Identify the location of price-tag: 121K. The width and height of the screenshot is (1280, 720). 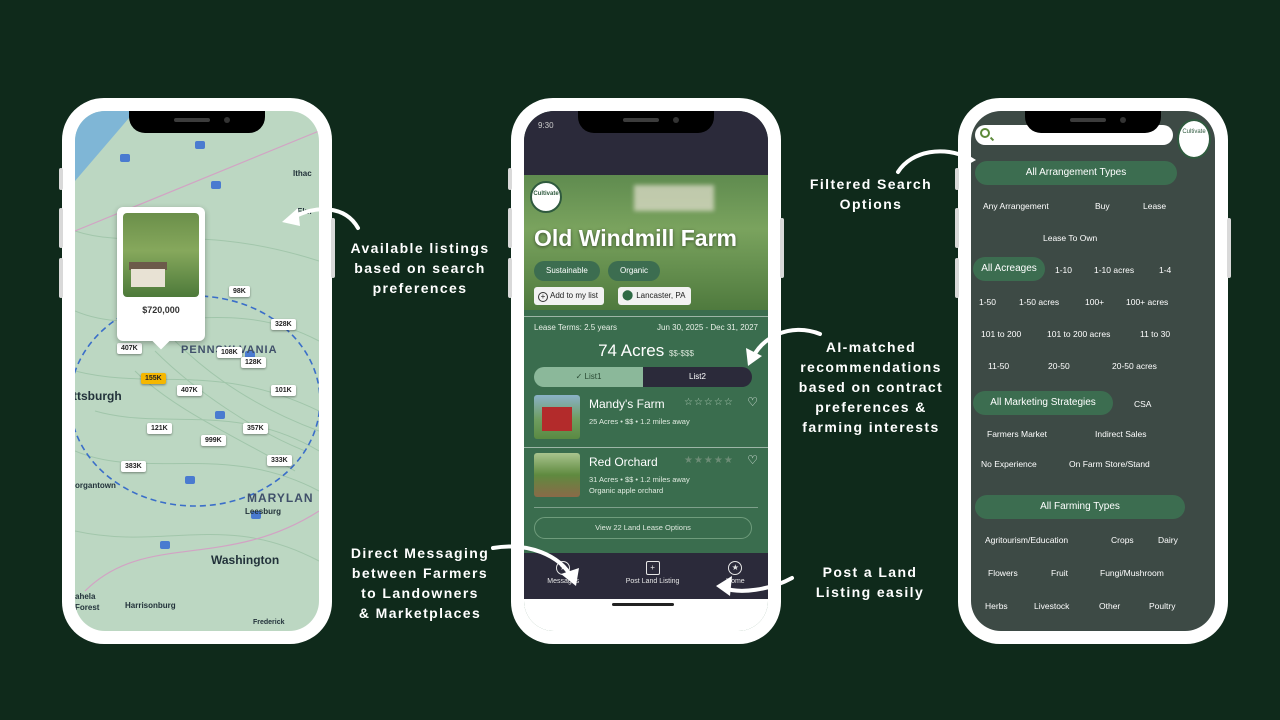
(159, 428).